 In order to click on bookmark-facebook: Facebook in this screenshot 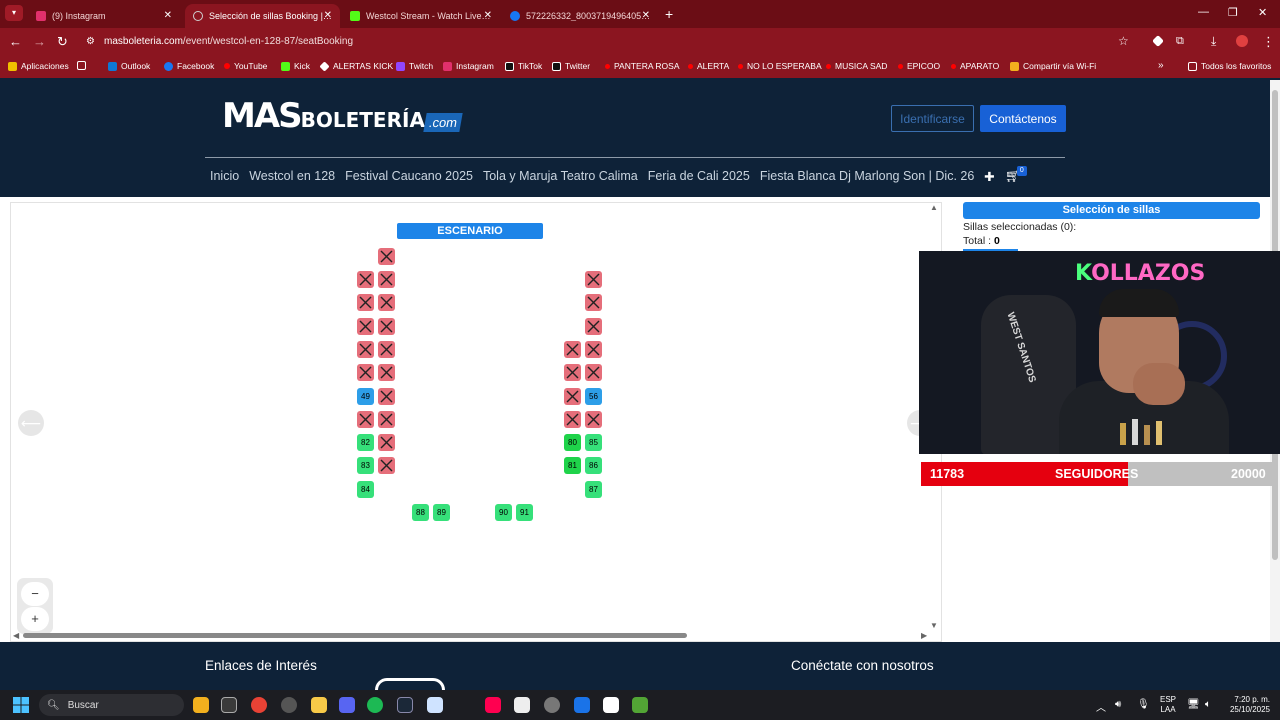, I will do `click(189, 66)`.